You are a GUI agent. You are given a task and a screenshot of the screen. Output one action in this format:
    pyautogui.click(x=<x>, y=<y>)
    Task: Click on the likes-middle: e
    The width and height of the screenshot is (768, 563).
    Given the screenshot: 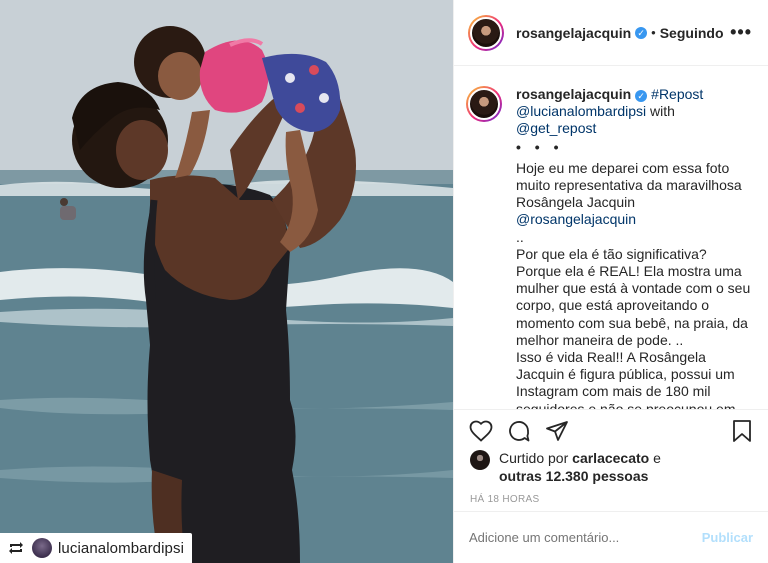 What is the action you would take?
    pyautogui.click(x=655, y=458)
    